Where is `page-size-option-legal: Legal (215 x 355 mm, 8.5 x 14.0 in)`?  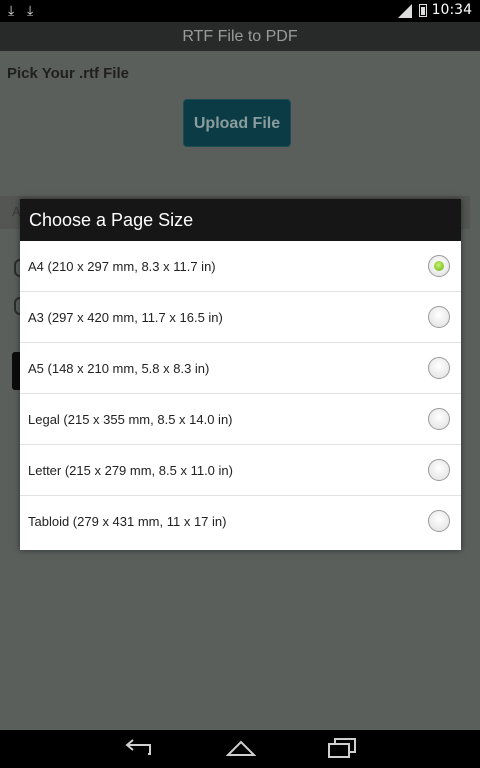 page-size-option-legal: Legal (215 x 355 mm, 8.5 x 14.0 in) is located at coordinates (240, 419).